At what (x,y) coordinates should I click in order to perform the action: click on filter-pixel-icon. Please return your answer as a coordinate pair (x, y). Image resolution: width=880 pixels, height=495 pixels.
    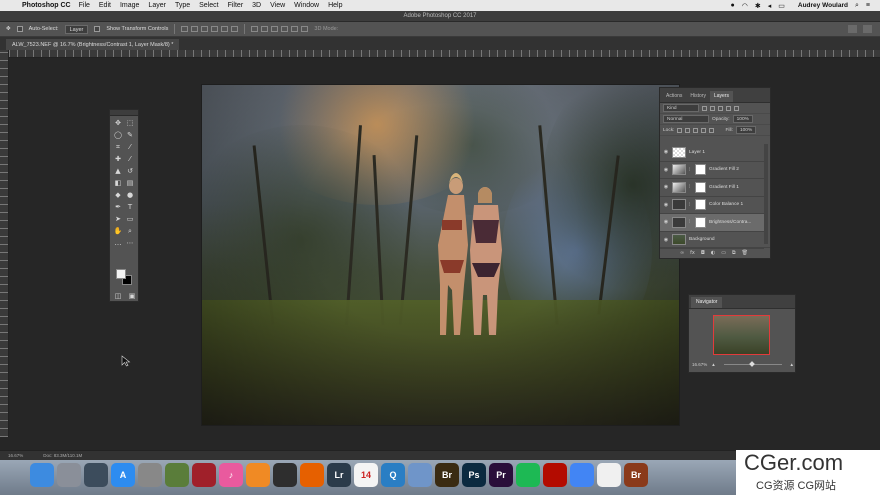
    Looking at the image, I should click on (704, 108).